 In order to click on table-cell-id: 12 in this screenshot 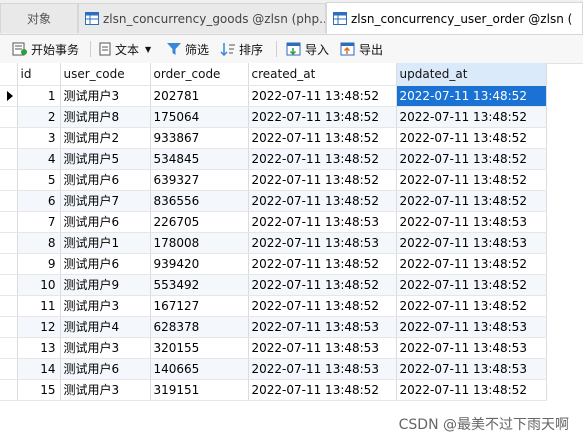, I will do `click(39, 327)`.